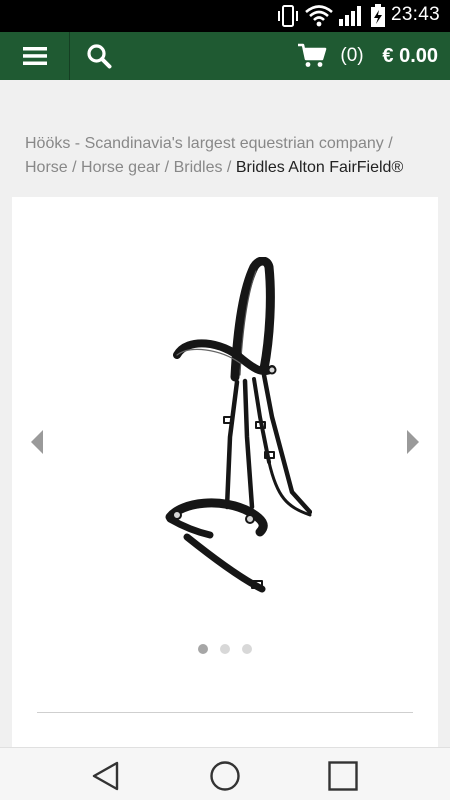 This screenshot has height=800, width=450. What do you see at coordinates (352, 56) in the screenshot?
I see `cart-count: (0)` at bounding box center [352, 56].